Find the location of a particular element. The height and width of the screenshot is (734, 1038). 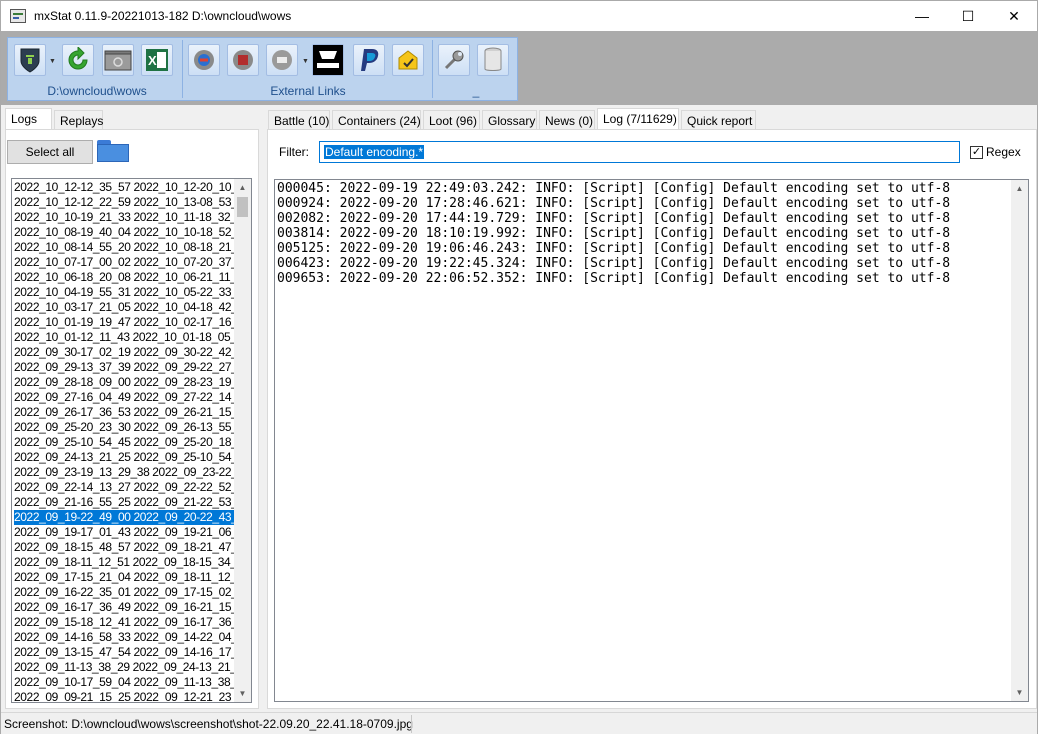

warships-icon is located at coordinates (30, 60).